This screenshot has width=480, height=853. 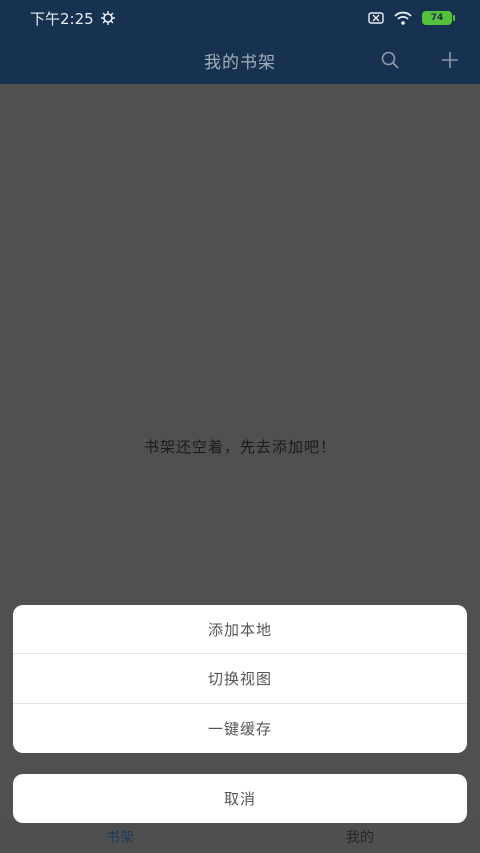 What do you see at coordinates (239, 447) in the screenshot?
I see `empty-shelf-message: 书架还空着，先去添加吧！` at bounding box center [239, 447].